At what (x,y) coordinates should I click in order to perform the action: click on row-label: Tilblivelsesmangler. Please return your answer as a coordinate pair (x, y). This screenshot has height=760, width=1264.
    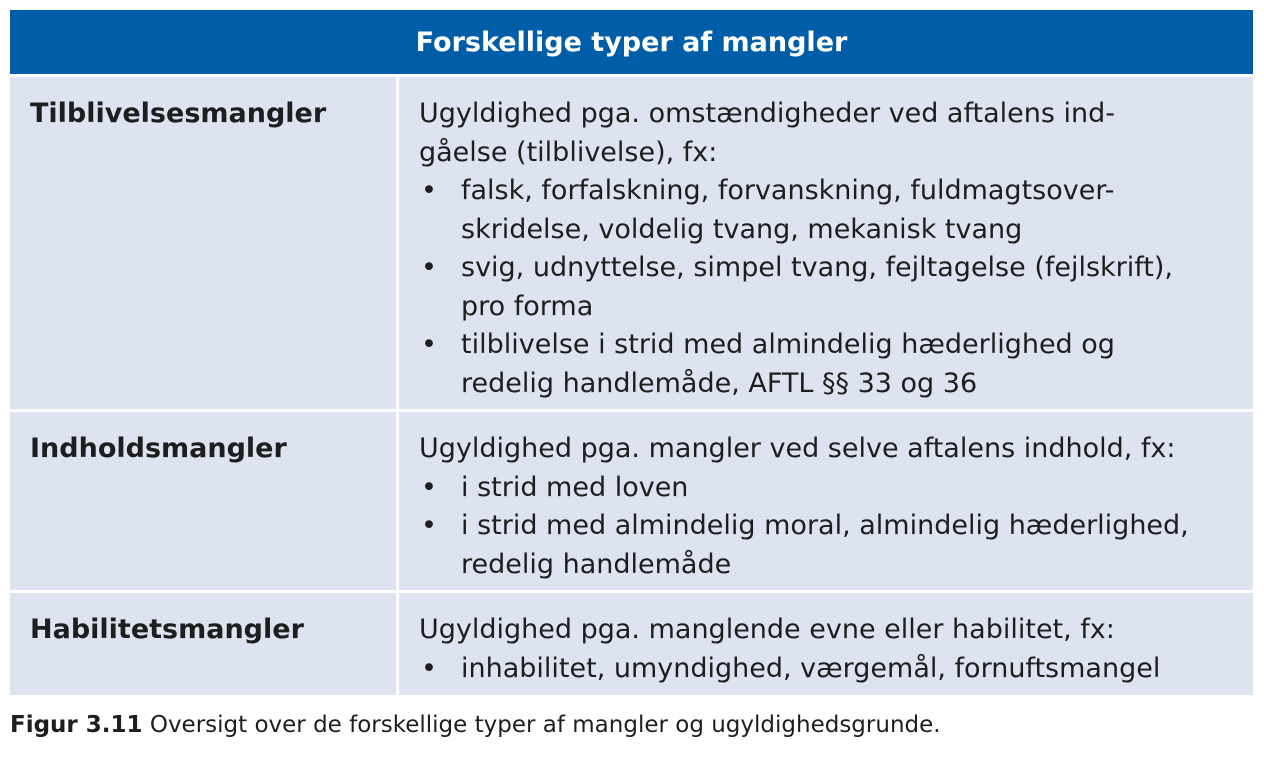
    Looking at the image, I should click on (178, 113).